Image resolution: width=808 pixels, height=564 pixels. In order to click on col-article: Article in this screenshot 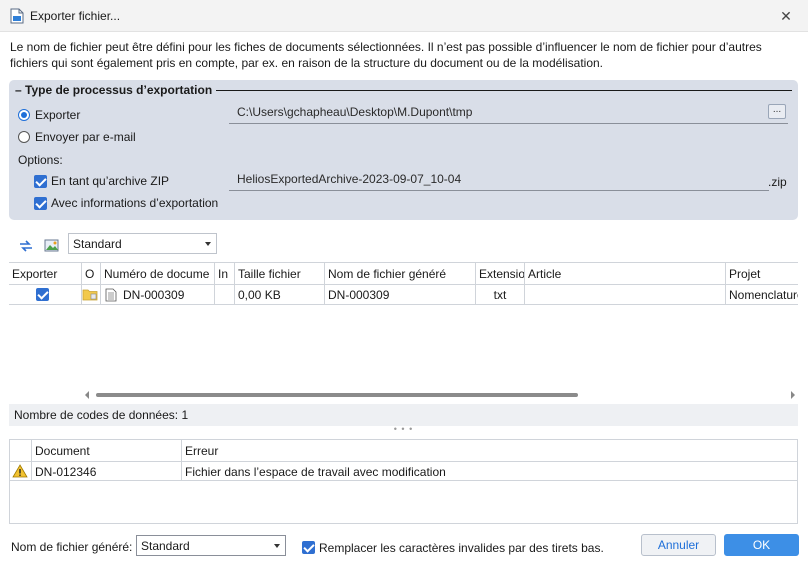, I will do `click(625, 274)`.